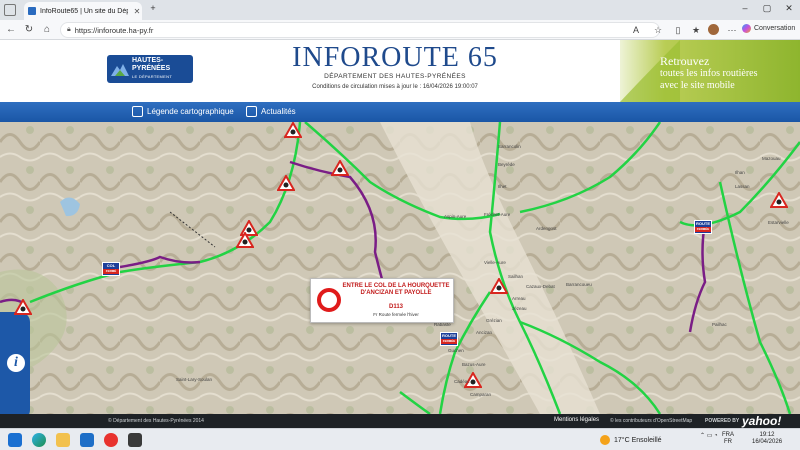  I want to click on site-subtitle: DÉPARTEMENT DES HAUTES-PYRÉNÉES, so click(395, 76).